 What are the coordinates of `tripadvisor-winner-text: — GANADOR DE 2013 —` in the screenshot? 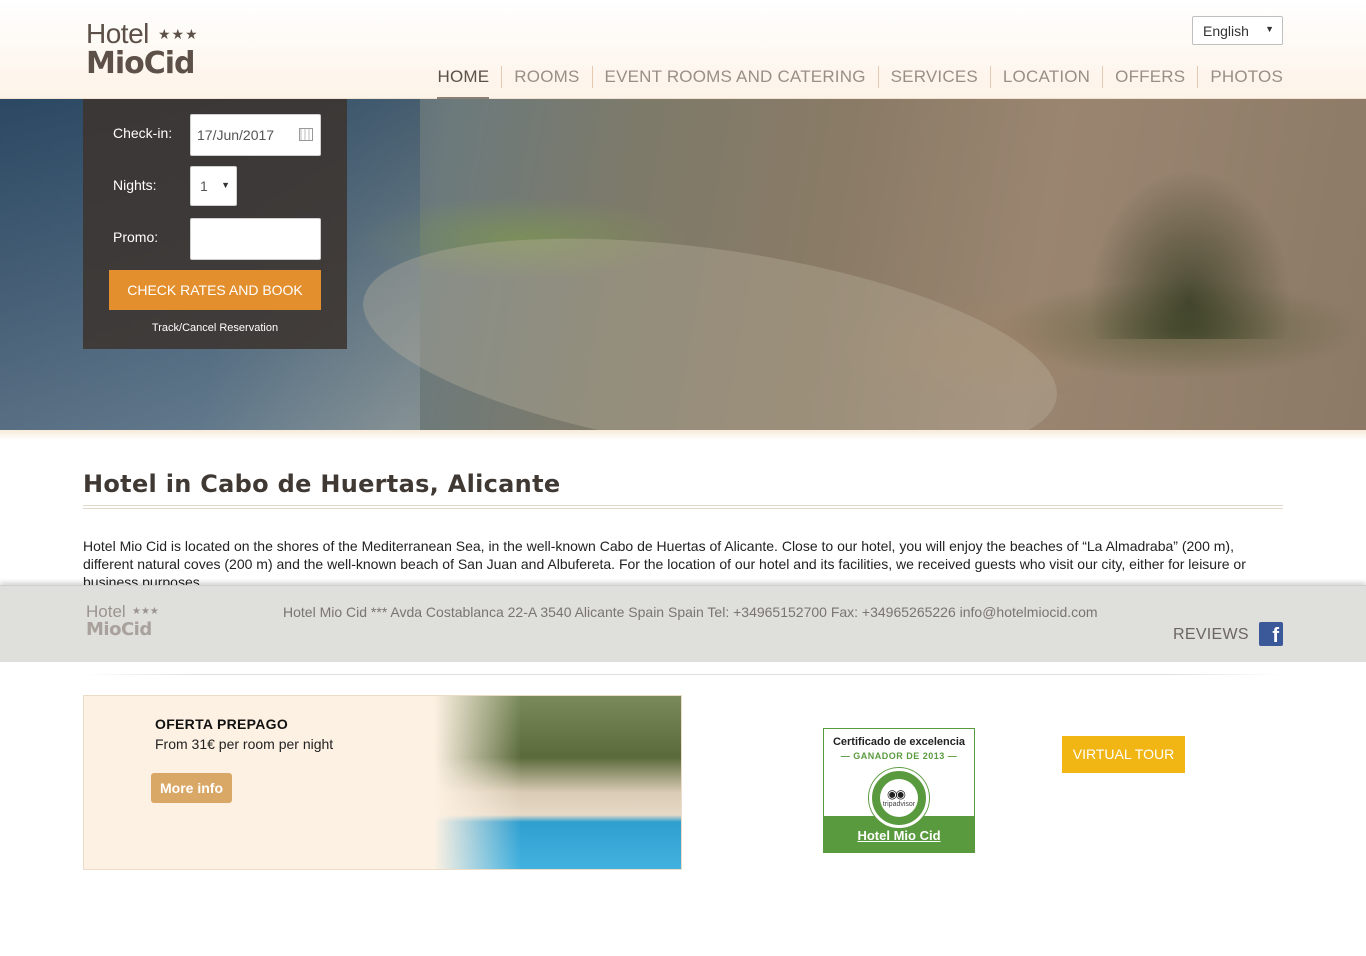 It's located at (899, 756).